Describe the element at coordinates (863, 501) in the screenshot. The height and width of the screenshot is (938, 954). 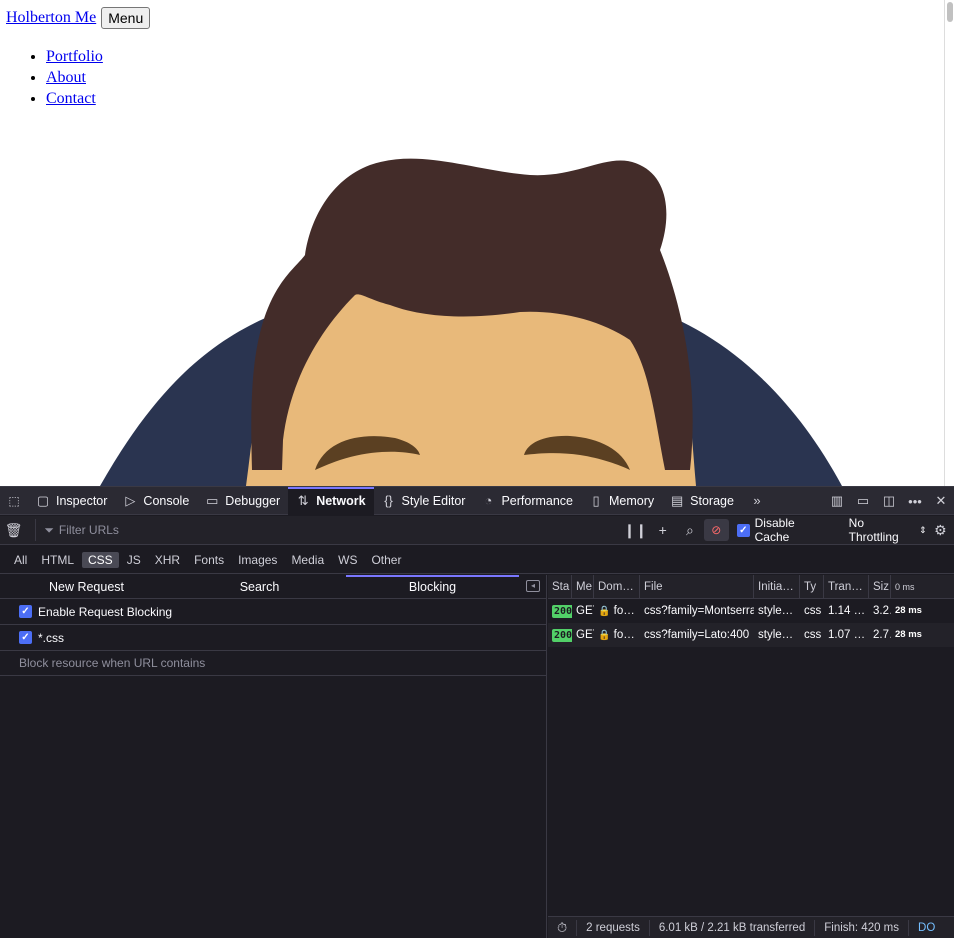
I see `ruler-icon: ▭` at that location.